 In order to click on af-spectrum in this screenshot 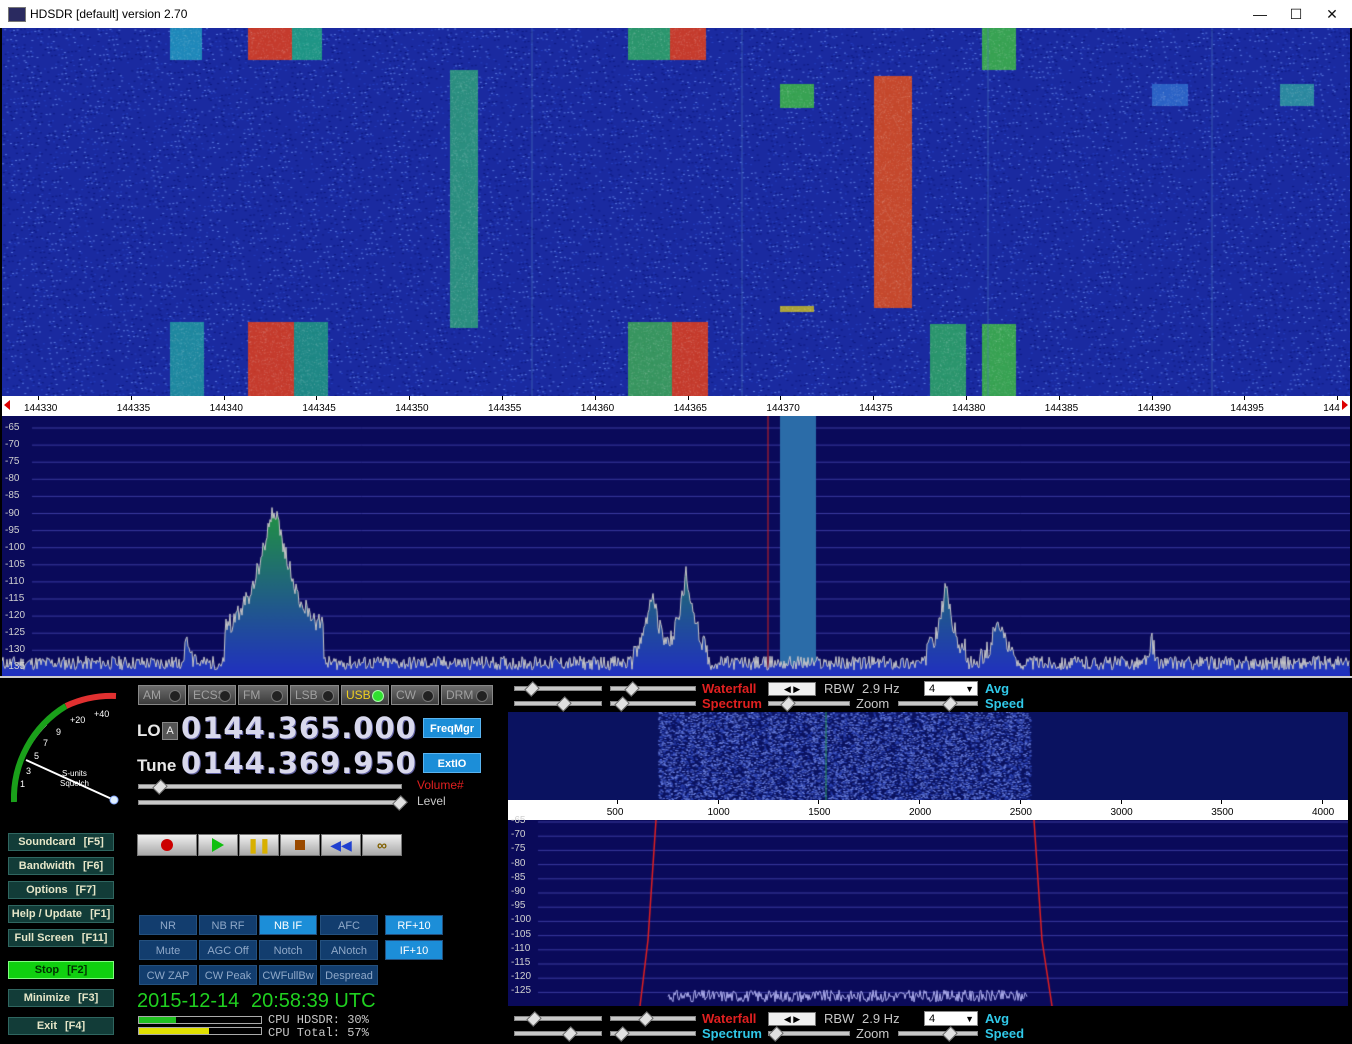, I will do `click(928, 913)`.